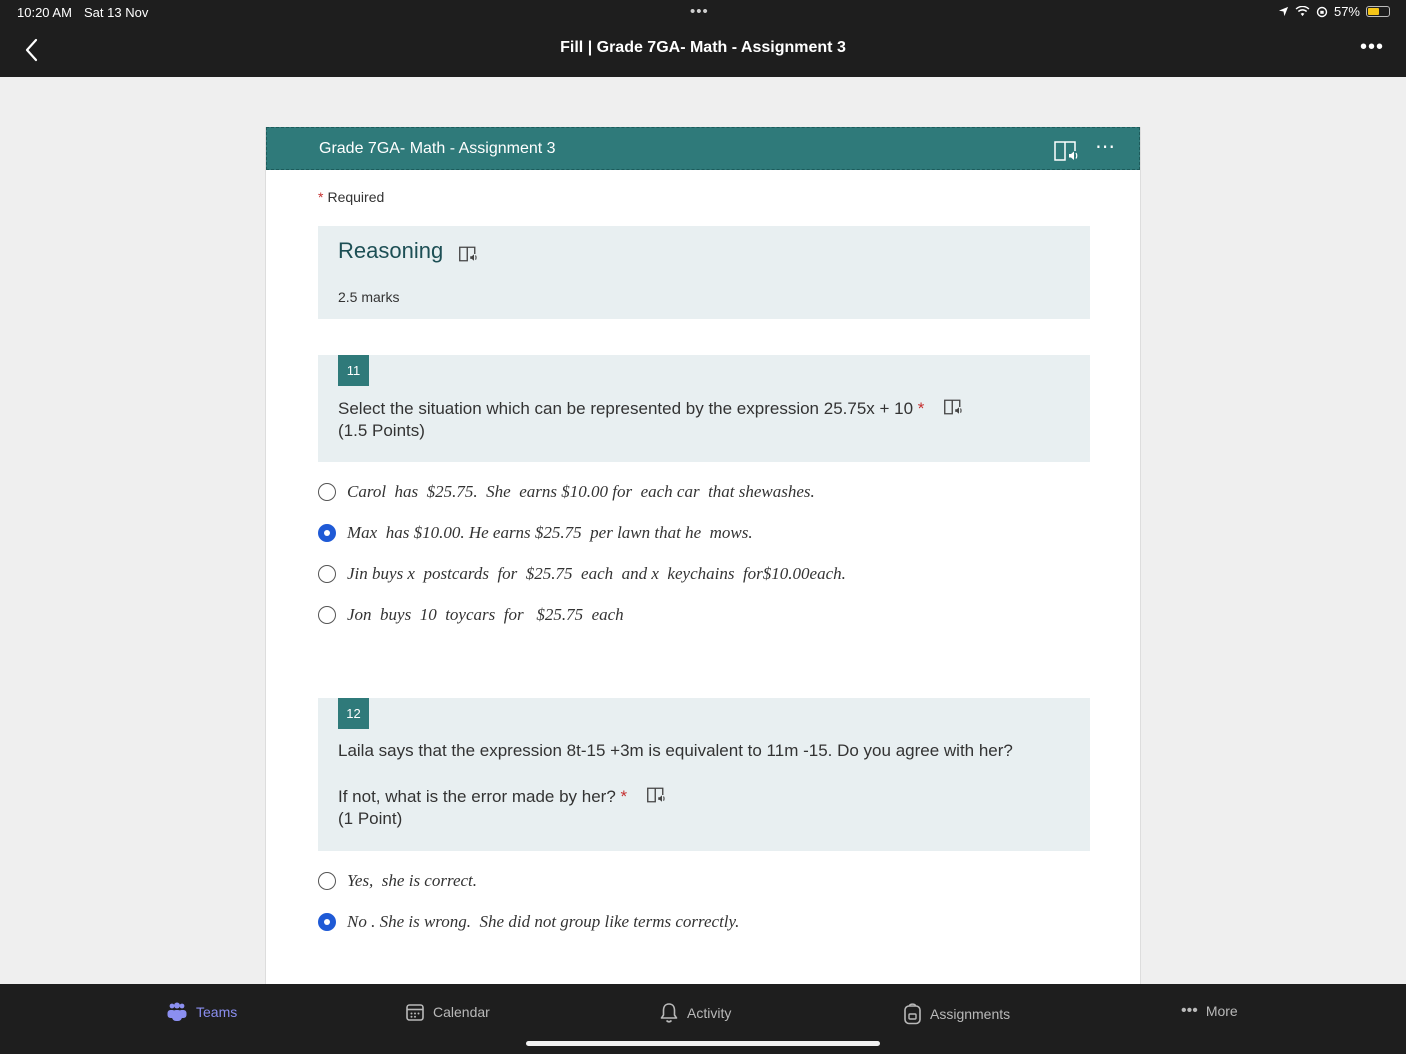  I want to click on home-indicator, so click(703, 1043).